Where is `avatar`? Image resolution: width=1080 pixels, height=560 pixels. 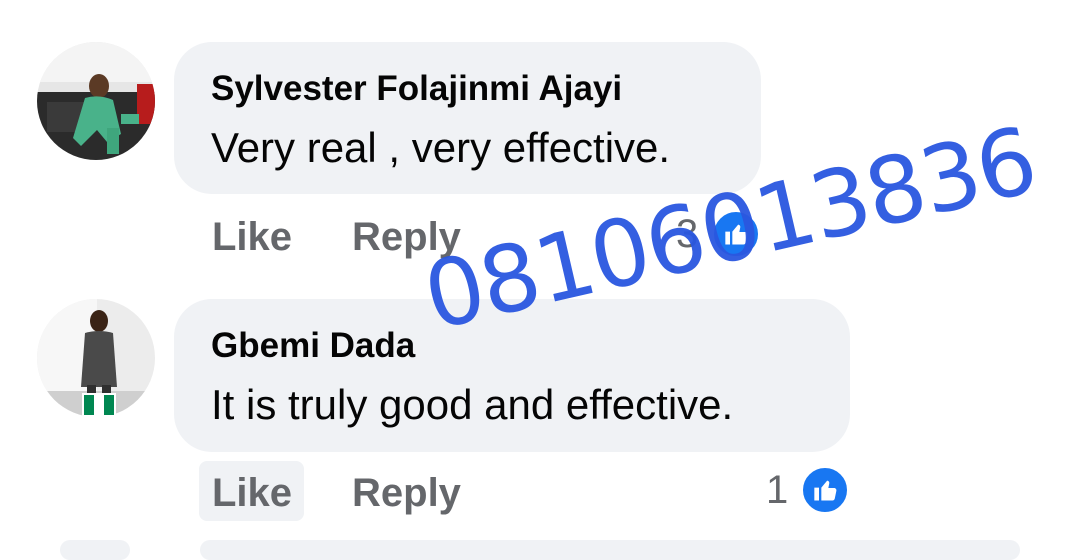 avatar is located at coordinates (96, 101).